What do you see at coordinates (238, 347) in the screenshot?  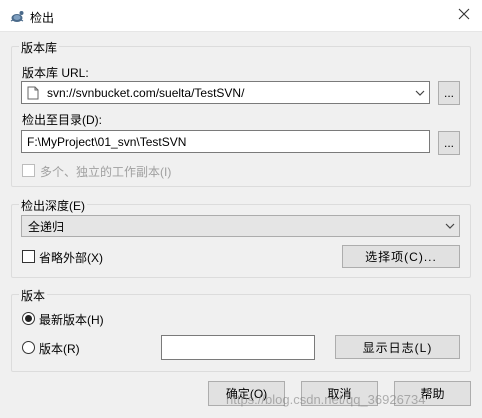 I see `revision-input` at bounding box center [238, 347].